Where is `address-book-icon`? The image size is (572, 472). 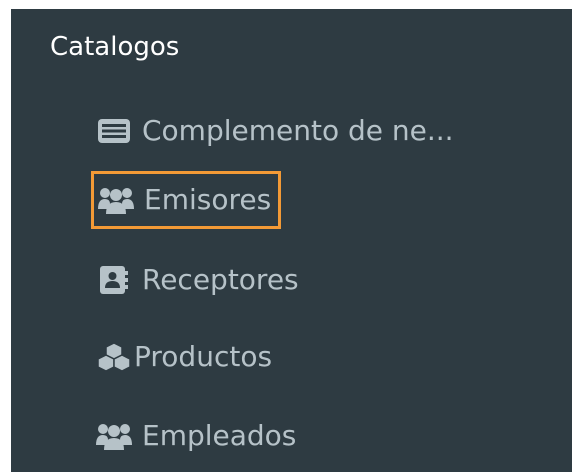 address-book-icon is located at coordinates (114, 280).